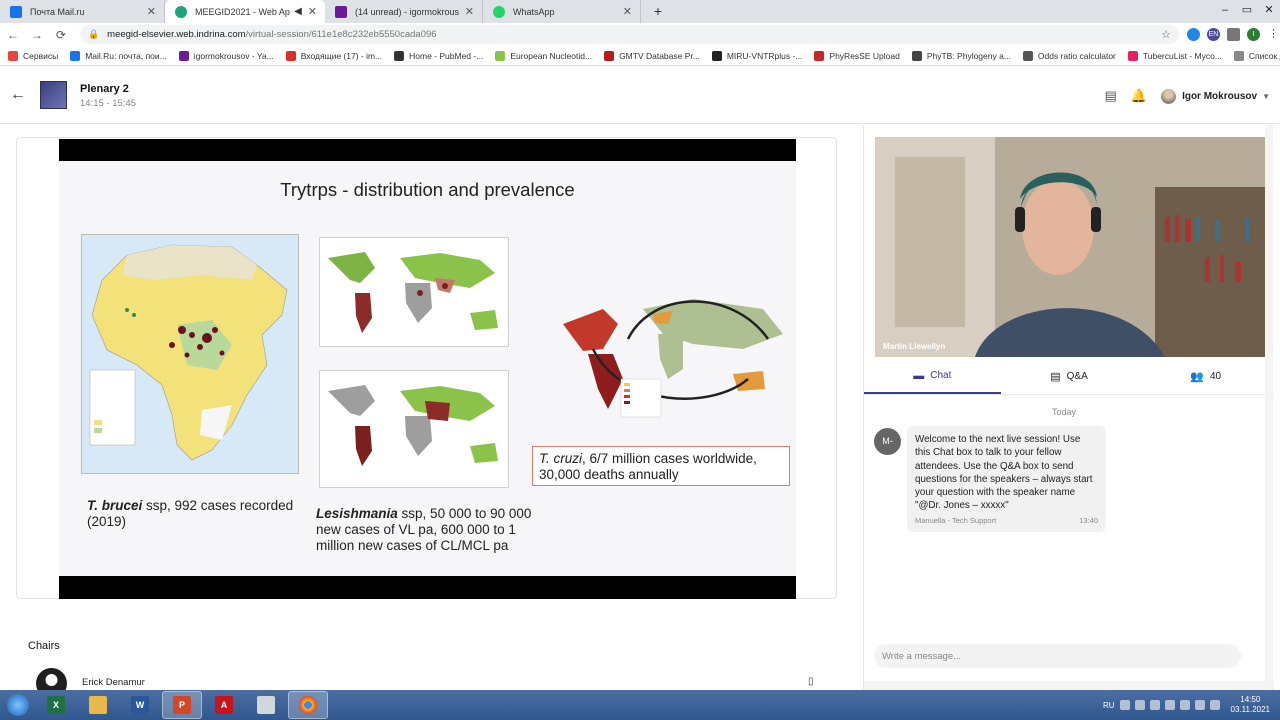  What do you see at coordinates (1269, 11) in the screenshot?
I see `close-window-icon: ✕` at bounding box center [1269, 11].